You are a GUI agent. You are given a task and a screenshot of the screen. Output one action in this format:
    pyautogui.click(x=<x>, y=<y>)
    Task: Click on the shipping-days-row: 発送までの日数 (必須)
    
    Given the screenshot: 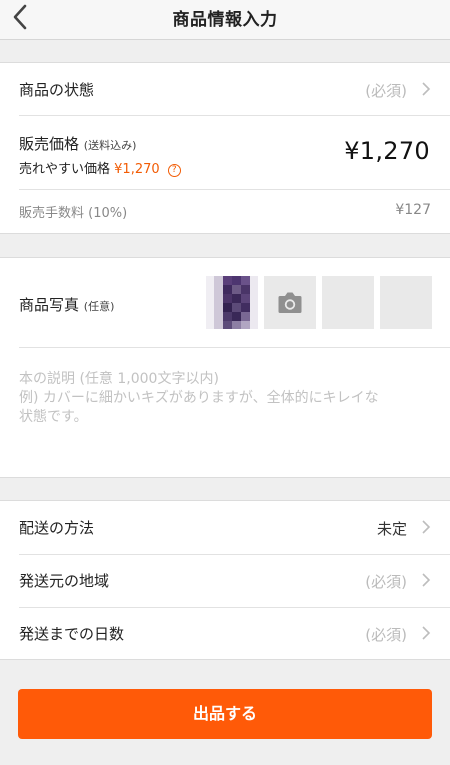 What is the action you would take?
    pyautogui.click(x=225, y=633)
    